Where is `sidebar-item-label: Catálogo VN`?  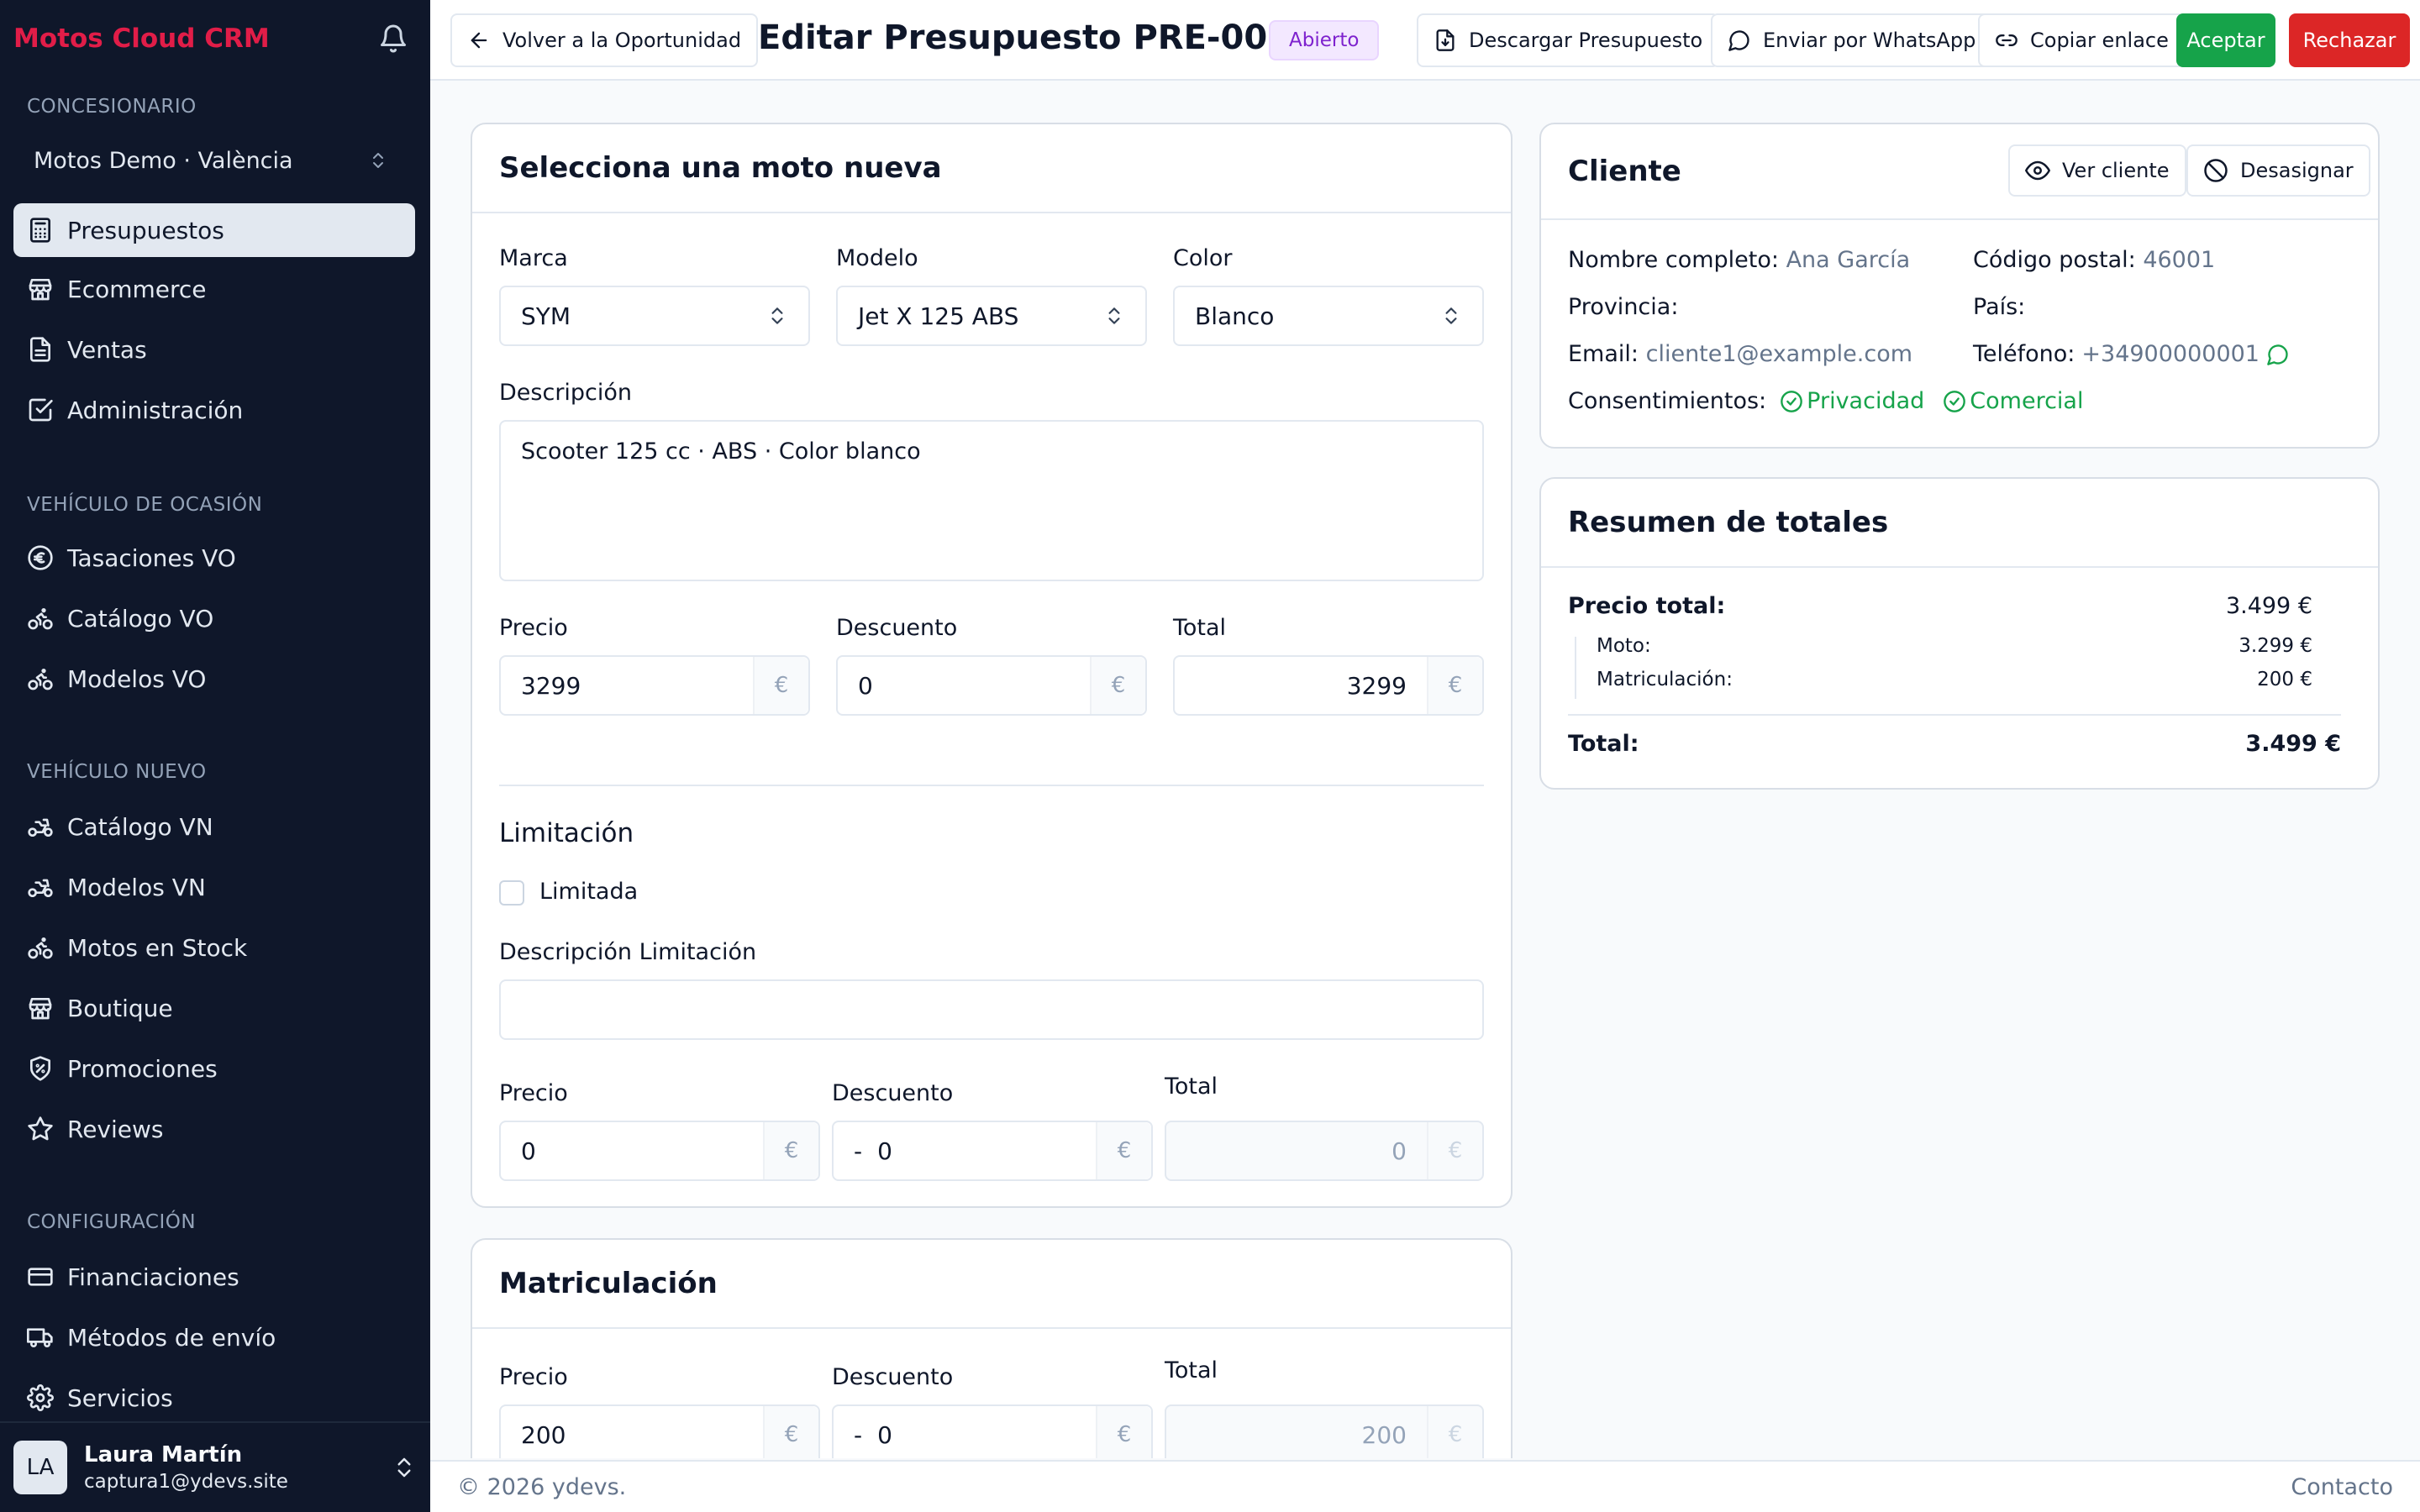 sidebar-item-label: Catálogo VN is located at coordinates (140, 826).